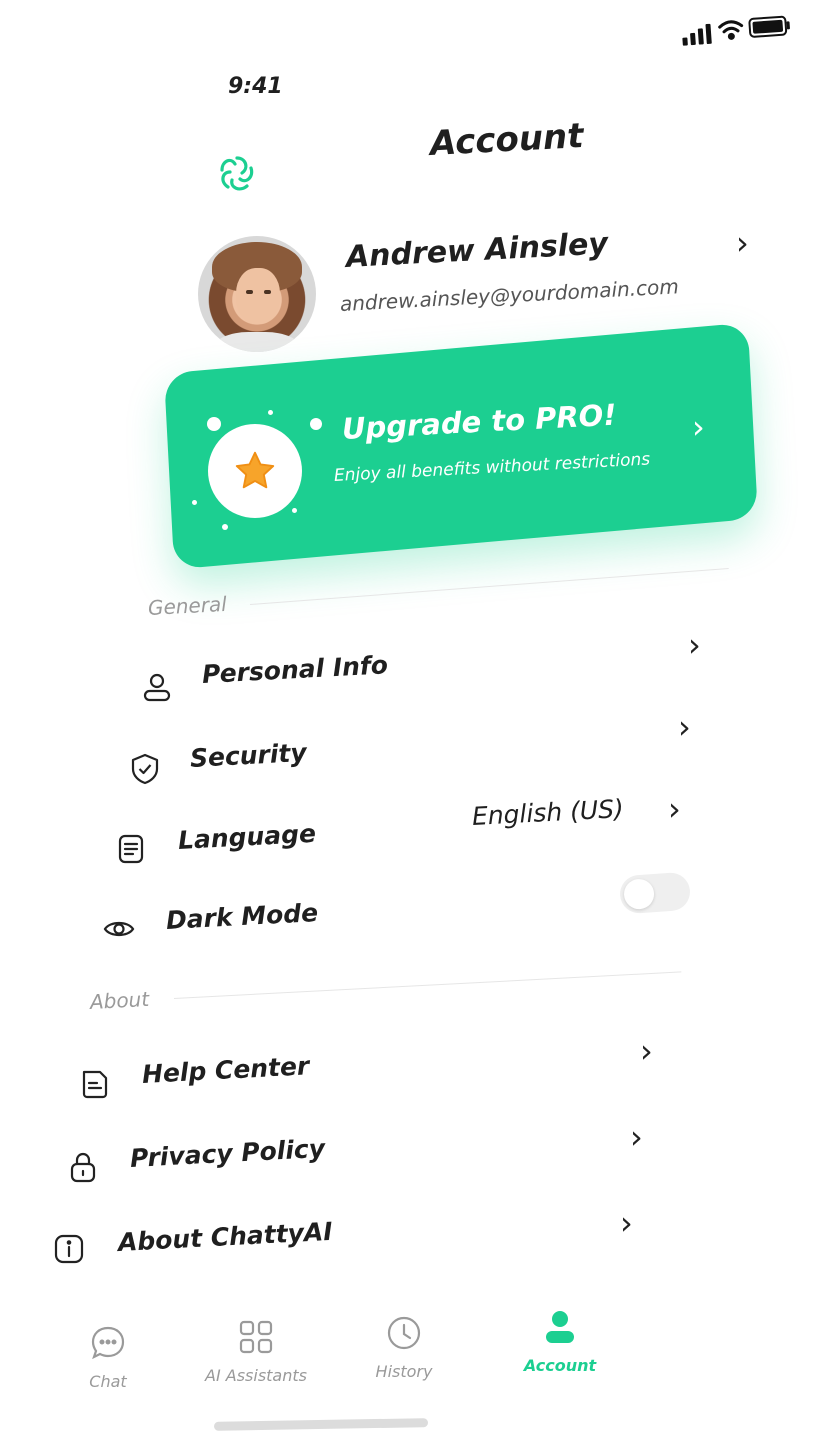 This screenshot has width=820, height=1447. I want to click on shield-icon, so click(145, 769).